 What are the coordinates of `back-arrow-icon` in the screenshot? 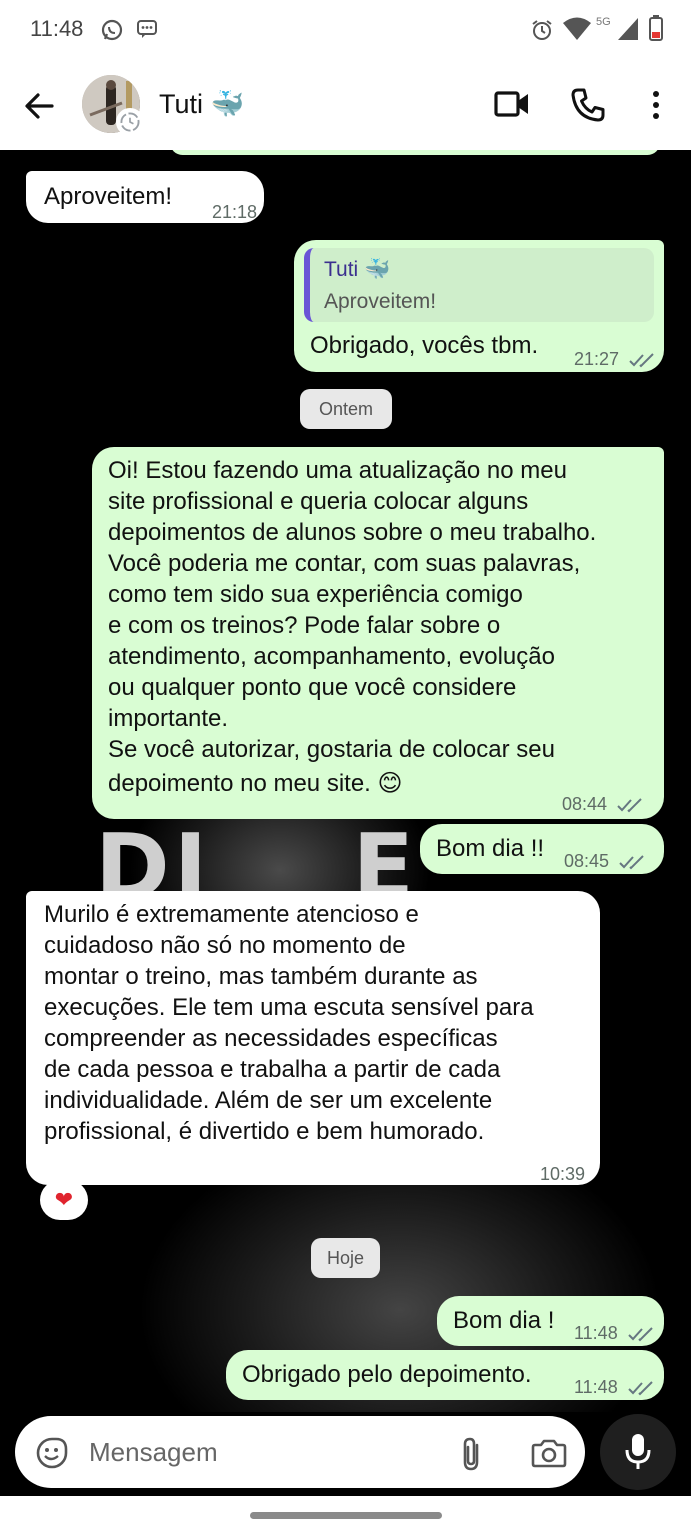 It's located at (40, 106).